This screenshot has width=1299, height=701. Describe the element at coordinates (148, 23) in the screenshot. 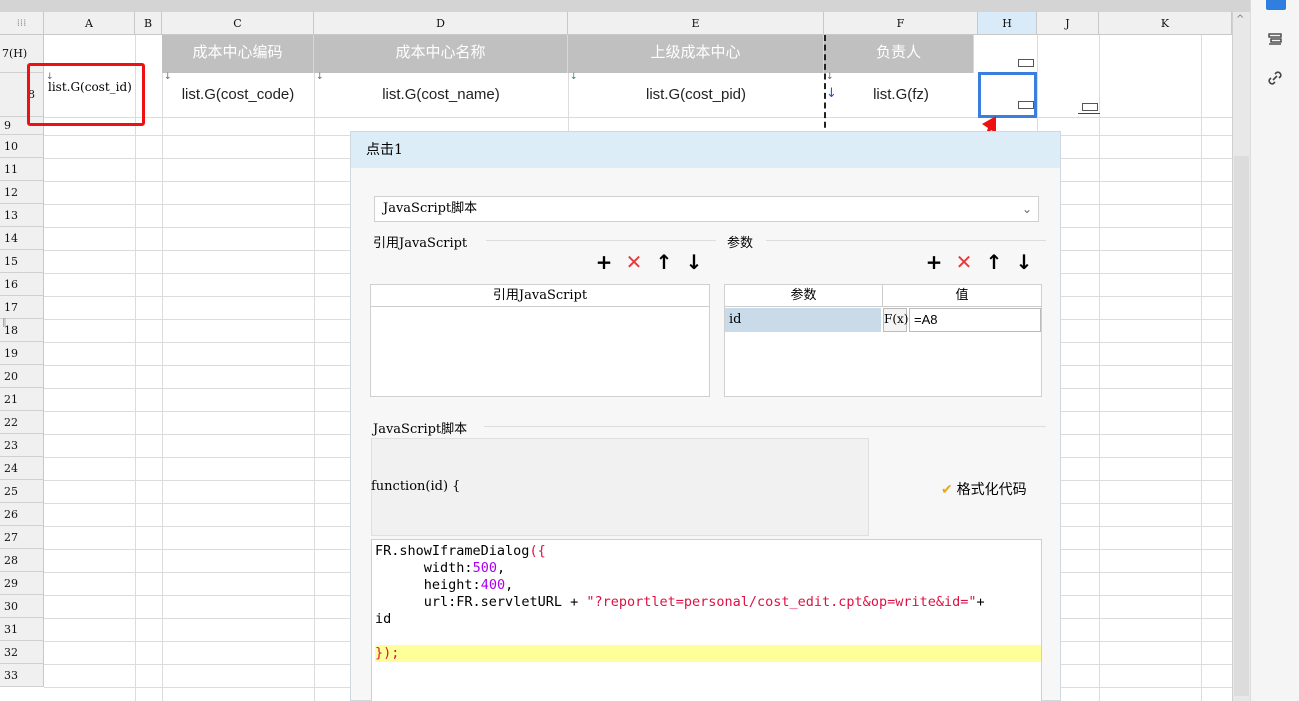

I see `col-header-b: B` at that location.